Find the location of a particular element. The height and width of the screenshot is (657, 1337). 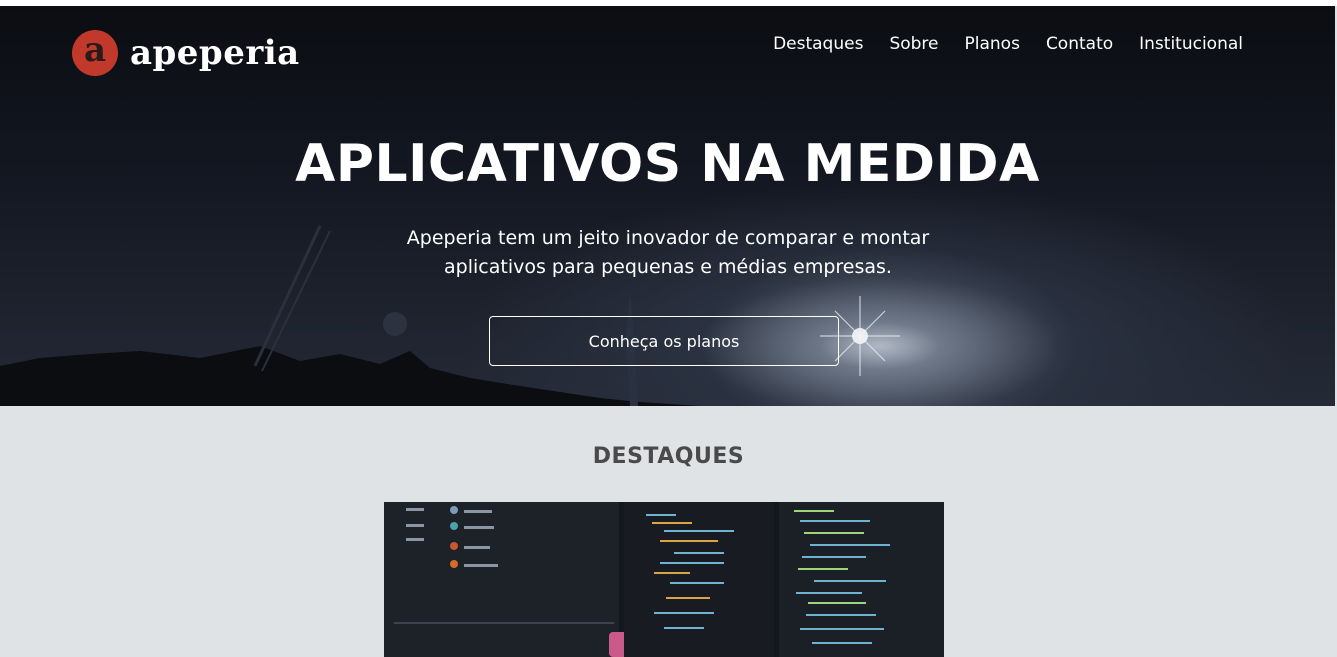

highlight-image is located at coordinates (664, 579).